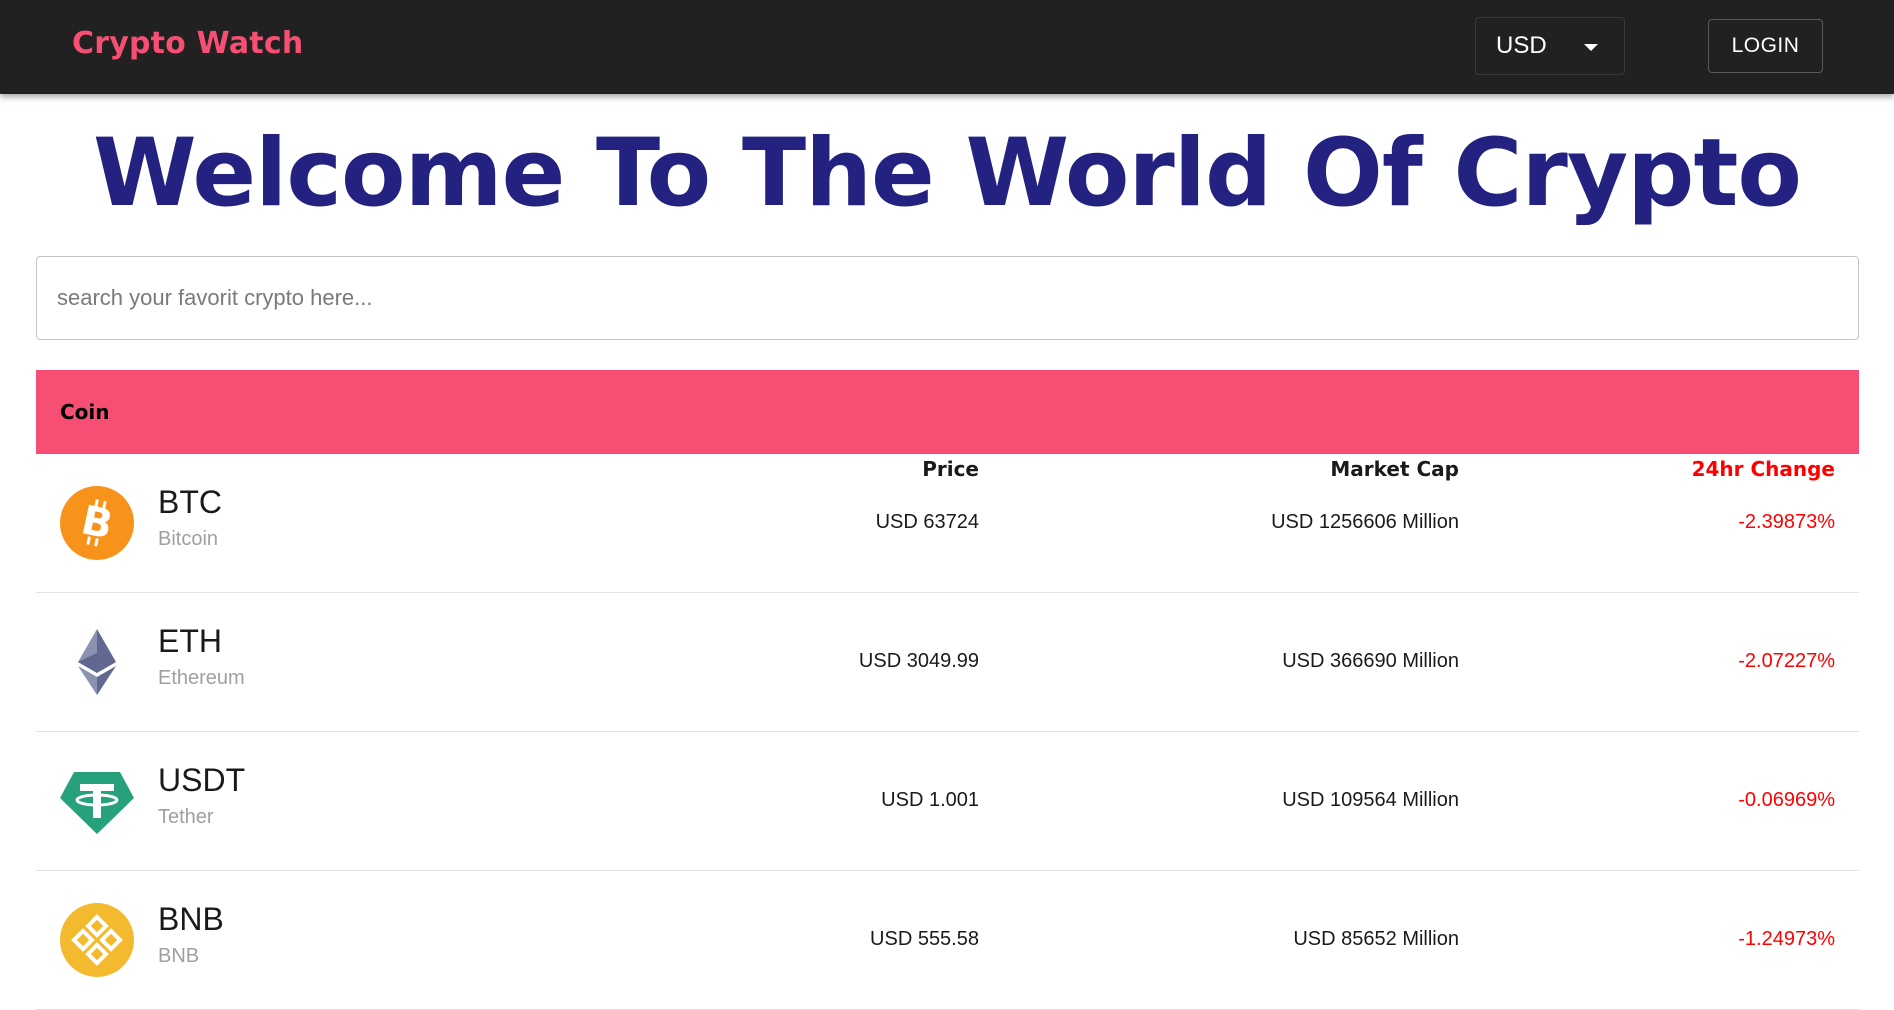  What do you see at coordinates (918, 661) in the screenshot?
I see `coin-price: USD 3049.99` at bounding box center [918, 661].